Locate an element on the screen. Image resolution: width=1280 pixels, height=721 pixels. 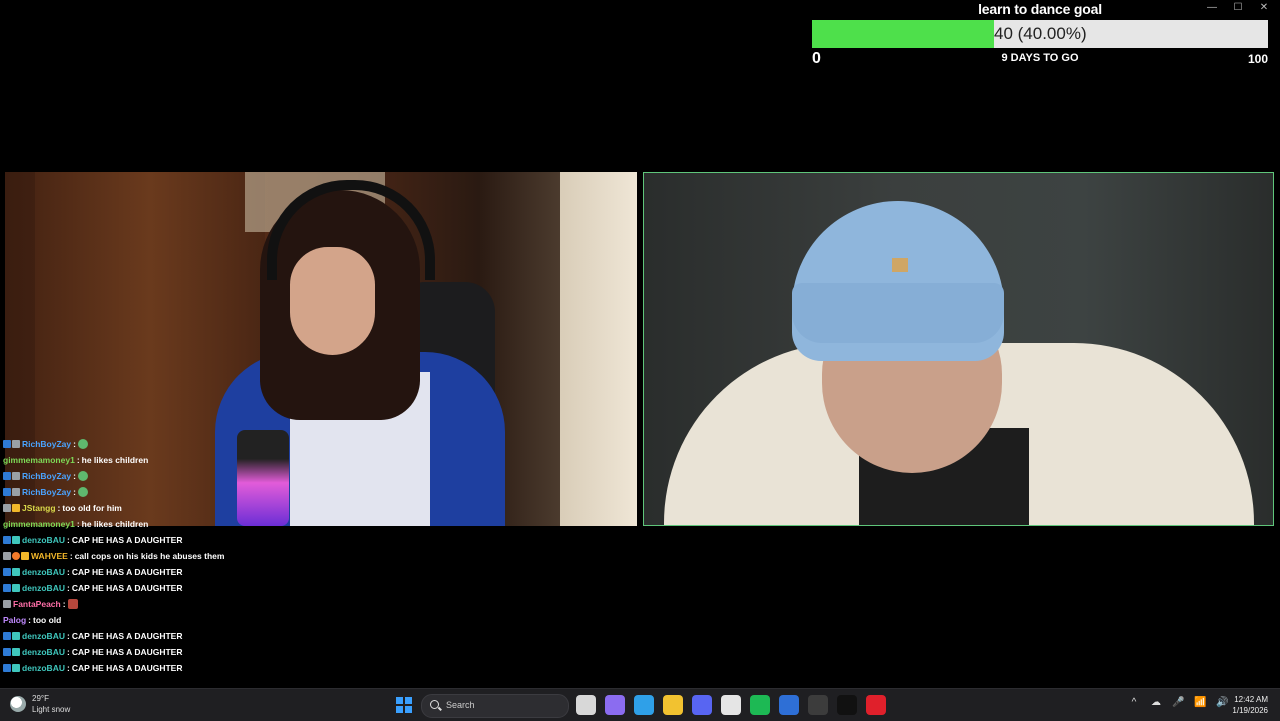
chat-username: WAHVEE is located at coordinates (49, 556).